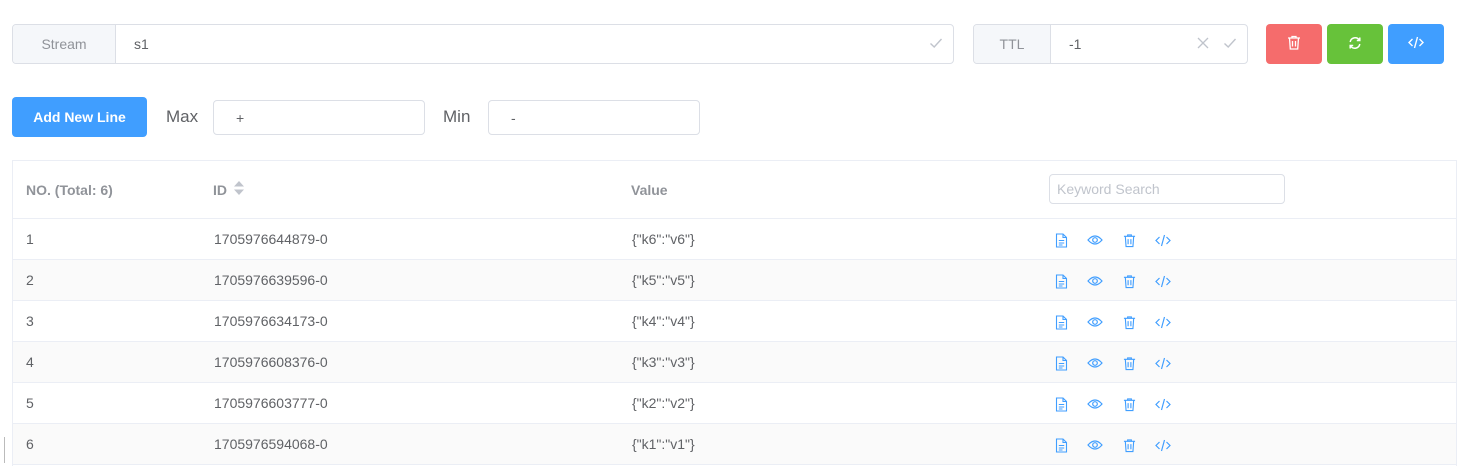 Image resolution: width=1467 pixels, height=471 pixels. I want to click on sort-icon, so click(239, 189).